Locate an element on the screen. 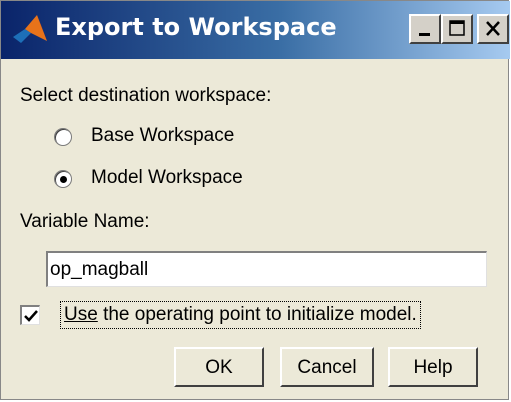  help-button: Help is located at coordinates (433, 367).